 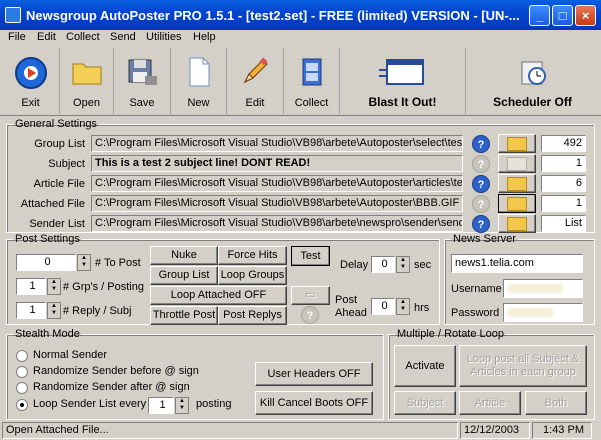 What do you see at coordinates (517, 263) in the screenshot?
I see `server-input: news1.telia.com` at bounding box center [517, 263].